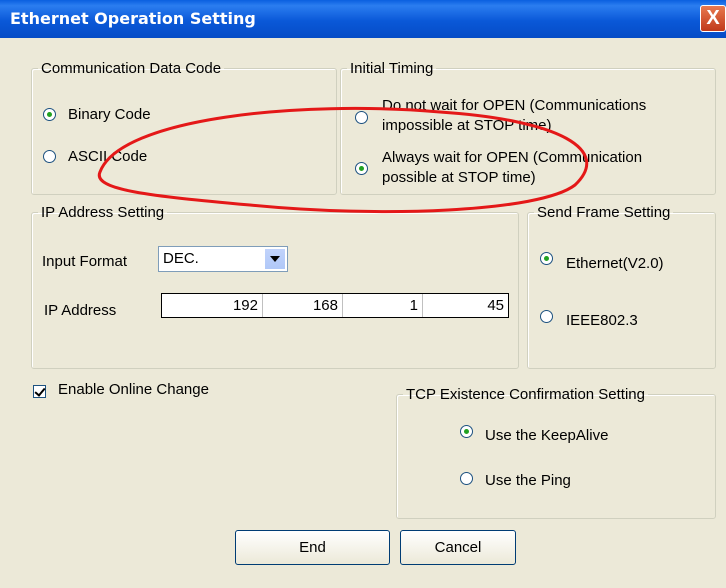 This screenshot has width=726, height=588. What do you see at coordinates (512, 157) in the screenshot?
I see `always-wait-open-label-line1: Always wait for OPEN (Communication` at bounding box center [512, 157].